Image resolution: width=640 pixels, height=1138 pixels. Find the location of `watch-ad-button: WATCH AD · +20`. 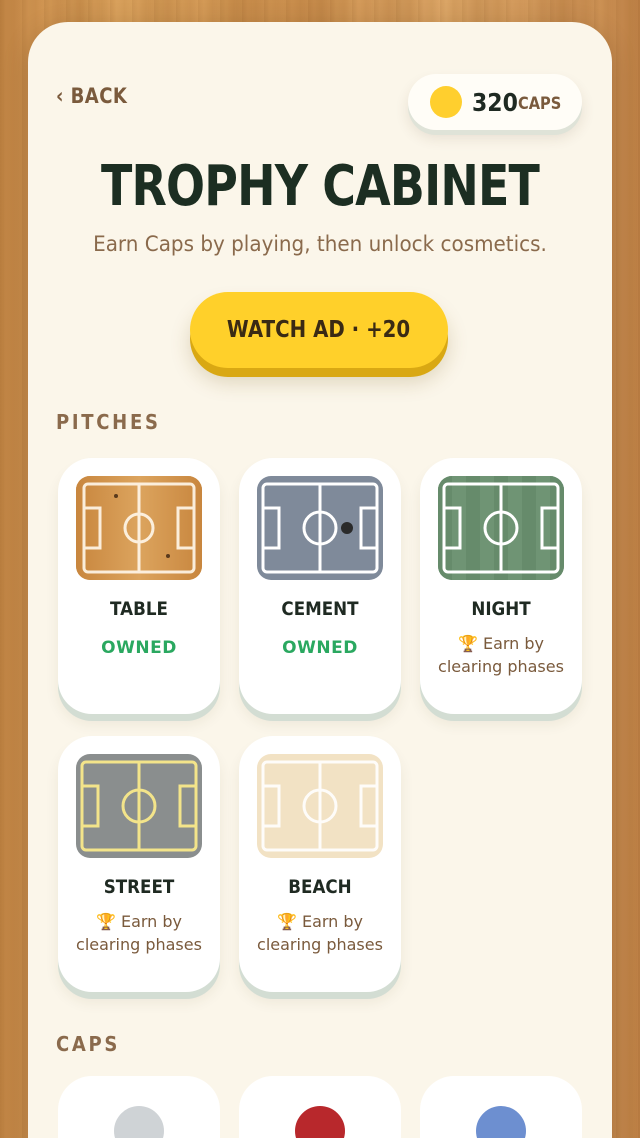

watch-ad-button: WATCH AD · +20 is located at coordinates (319, 330).